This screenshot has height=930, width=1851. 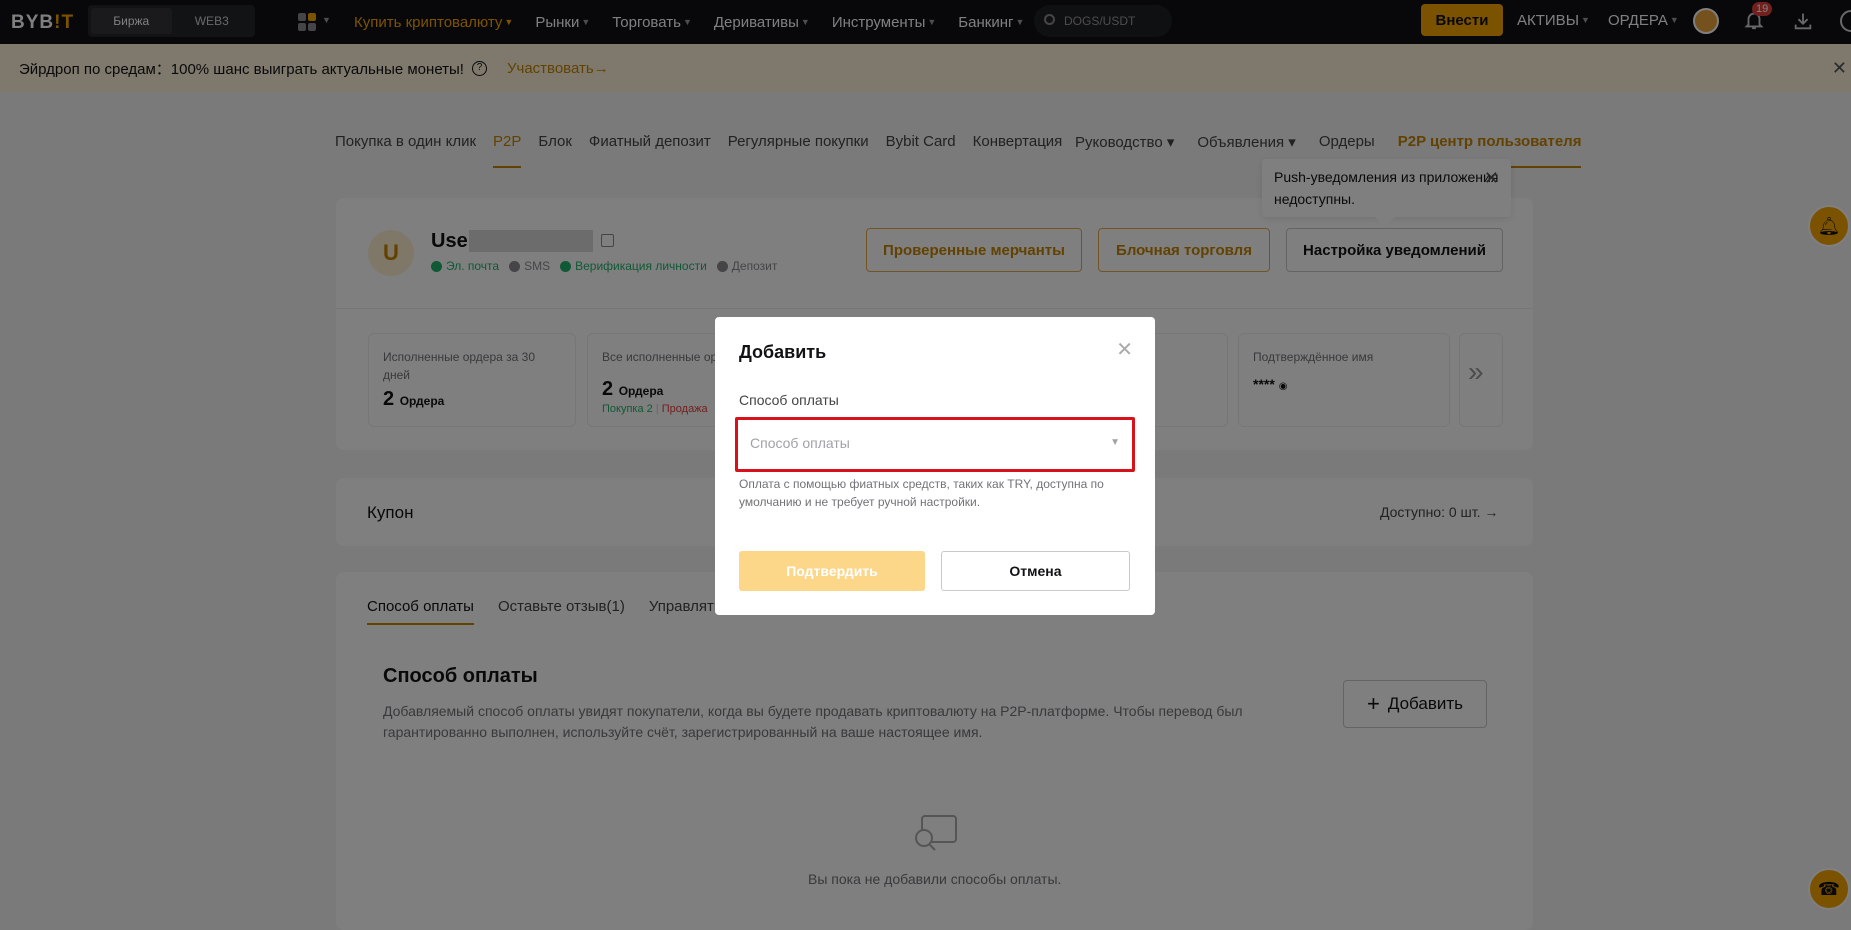 I want to click on payment-method-label: Способ оплаты, so click(x=789, y=400).